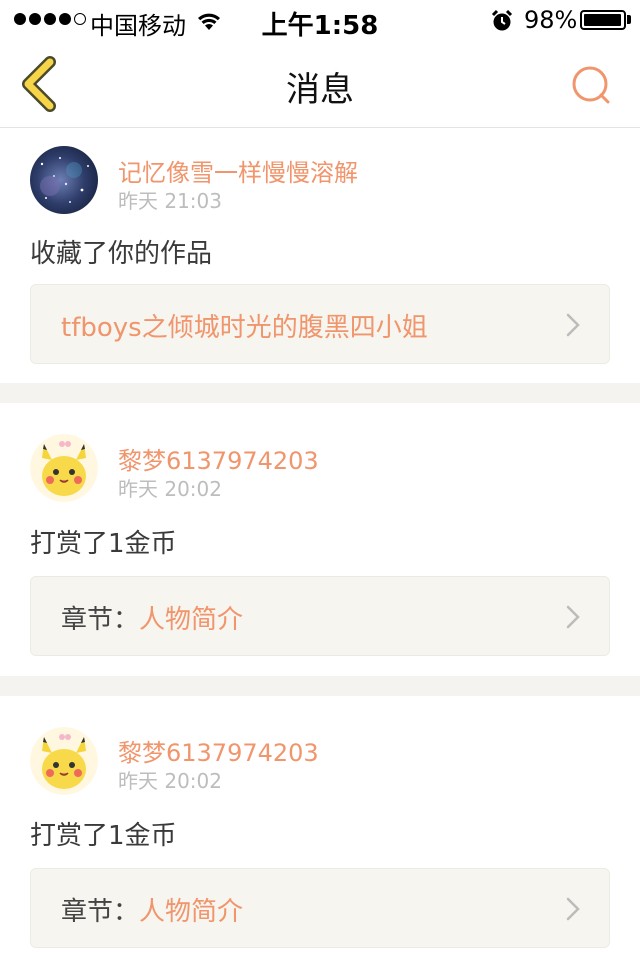 The image size is (640, 960). I want to click on battery-cap, so click(629, 19).